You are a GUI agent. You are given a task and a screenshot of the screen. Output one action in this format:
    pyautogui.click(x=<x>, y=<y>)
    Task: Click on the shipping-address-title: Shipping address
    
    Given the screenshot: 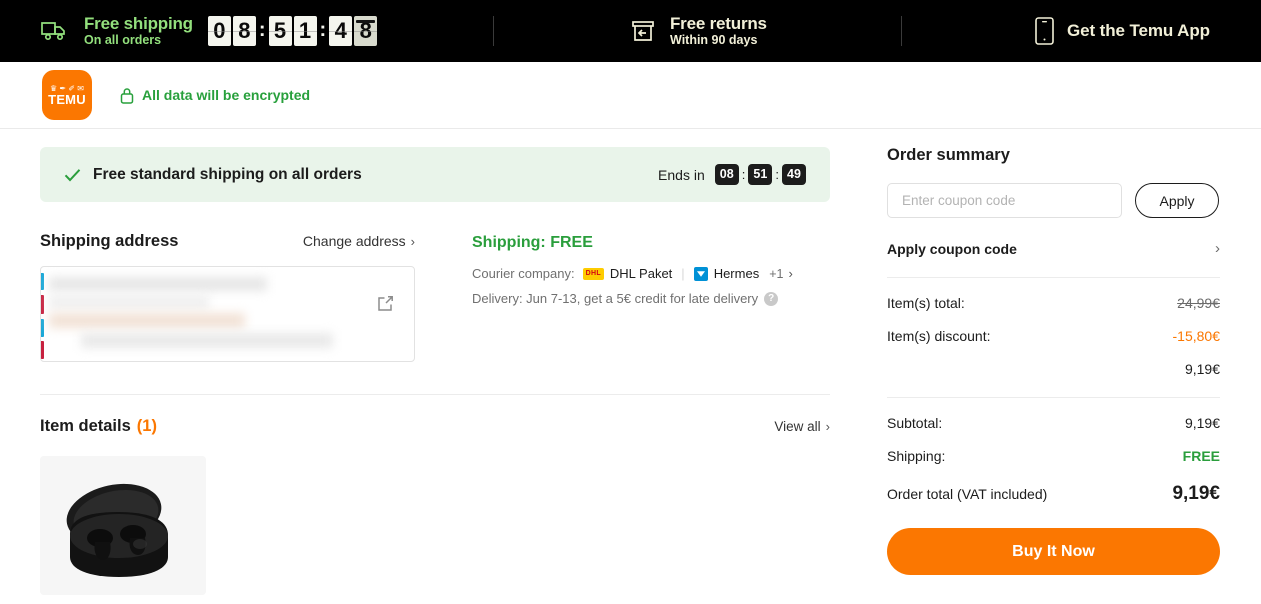 What is the action you would take?
    pyautogui.click(x=109, y=241)
    